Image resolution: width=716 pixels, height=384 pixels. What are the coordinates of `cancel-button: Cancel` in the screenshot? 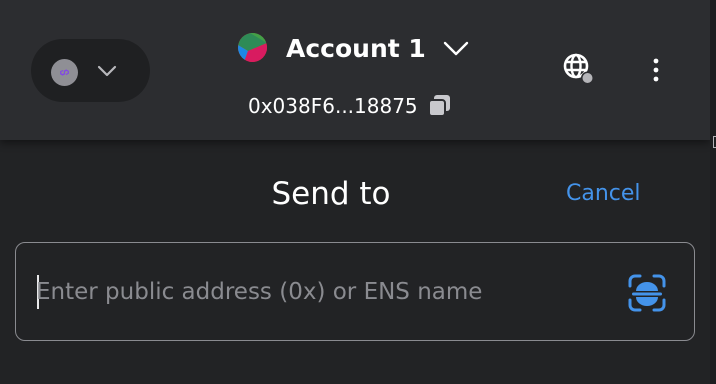 It's located at (603, 194).